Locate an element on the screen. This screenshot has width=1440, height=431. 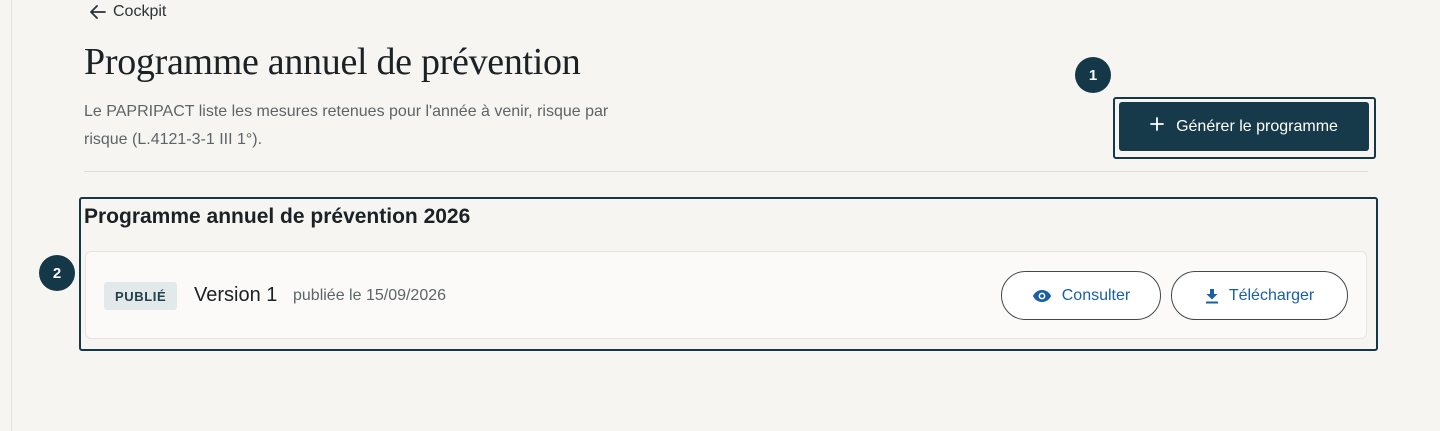
view-button-label: Consulter is located at coordinates (1096, 295).